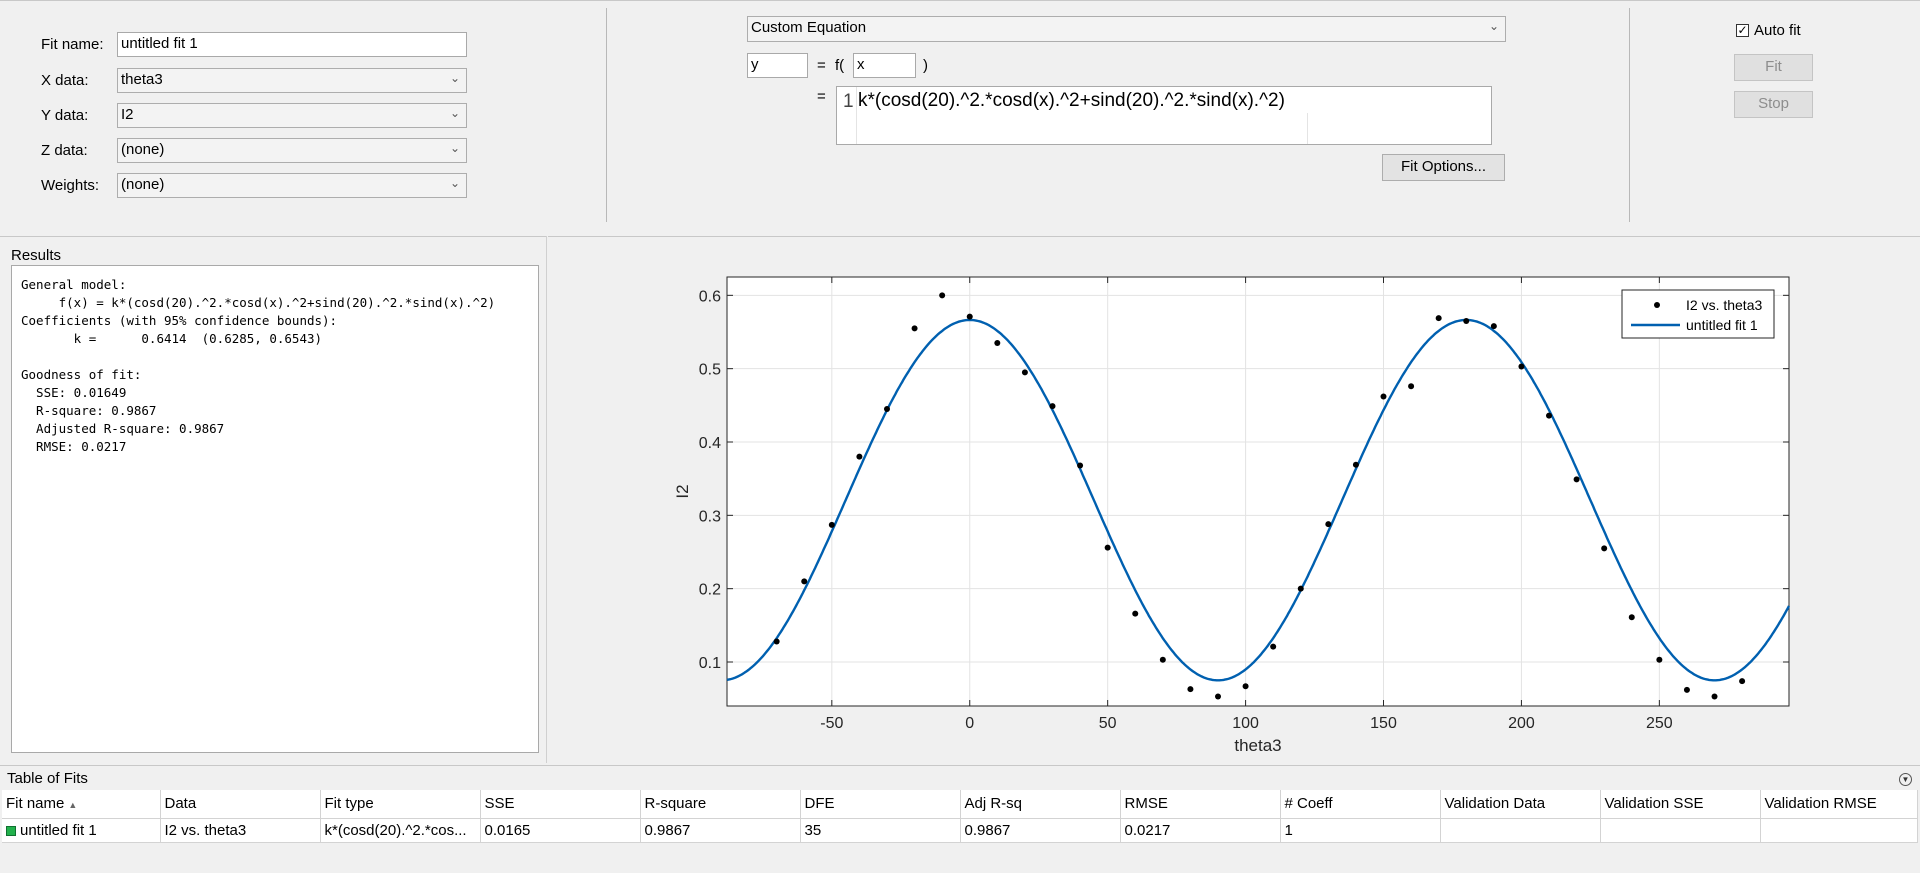 This screenshot has width=1920, height=873. Describe the element at coordinates (1657, 305) in the screenshot. I see `legend-marker-points` at that location.